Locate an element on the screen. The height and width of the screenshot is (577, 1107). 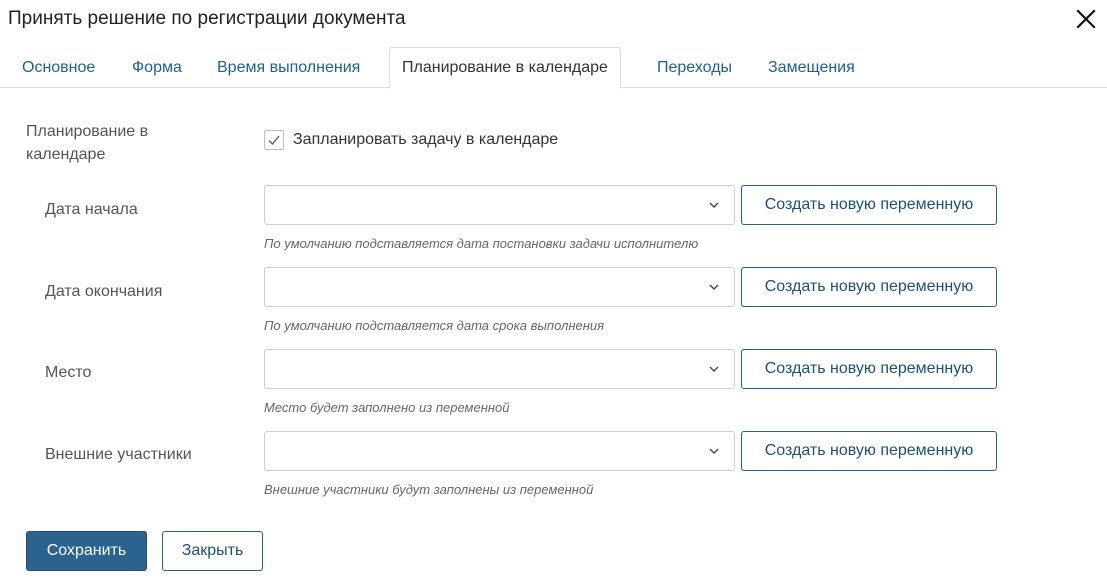
create-variable-button-external-participants: Создать новую переменную is located at coordinates (869, 451).